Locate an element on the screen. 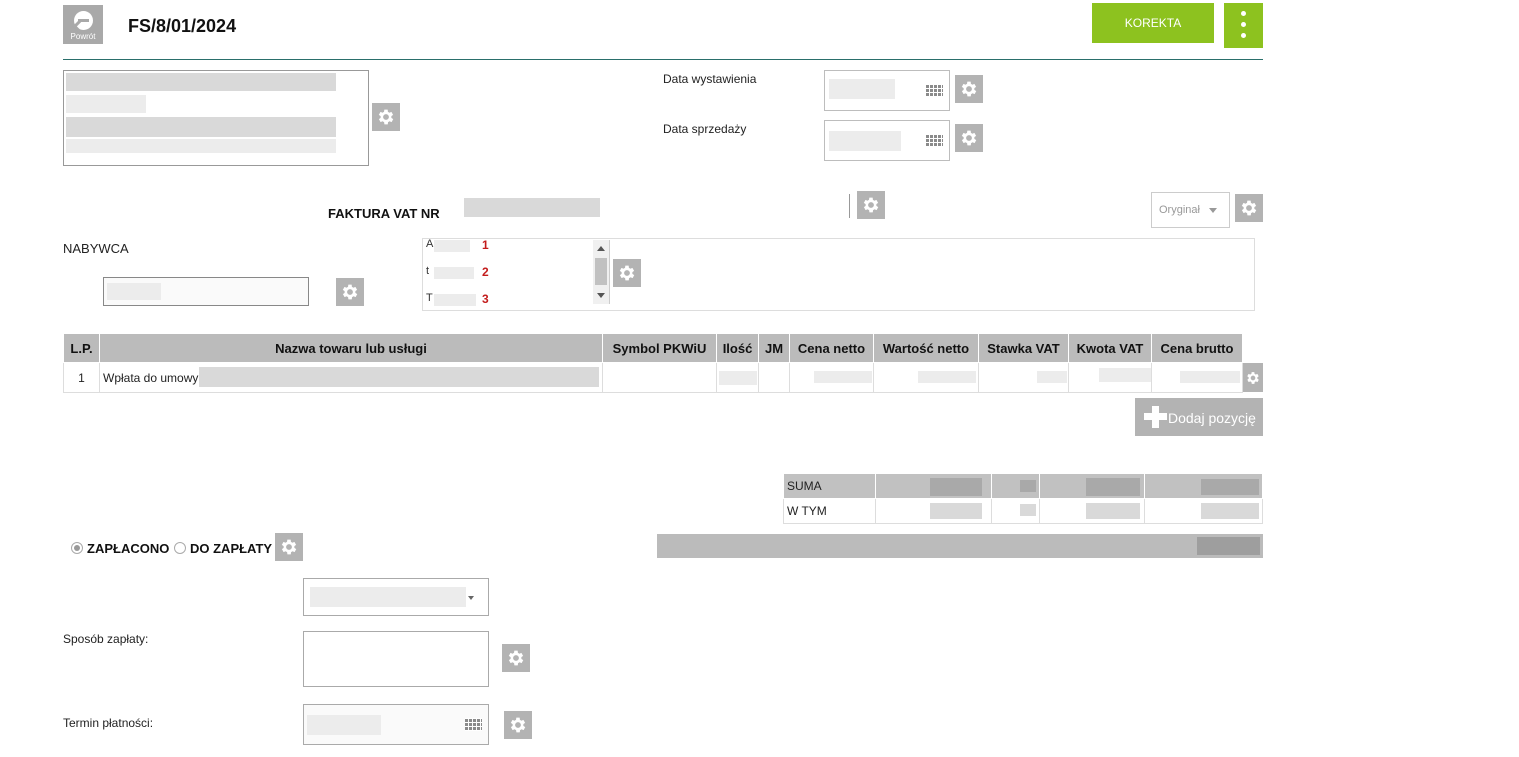 This screenshot has height=757, width=1519. buyer-label: NABYWCA is located at coordinates (96, 248).